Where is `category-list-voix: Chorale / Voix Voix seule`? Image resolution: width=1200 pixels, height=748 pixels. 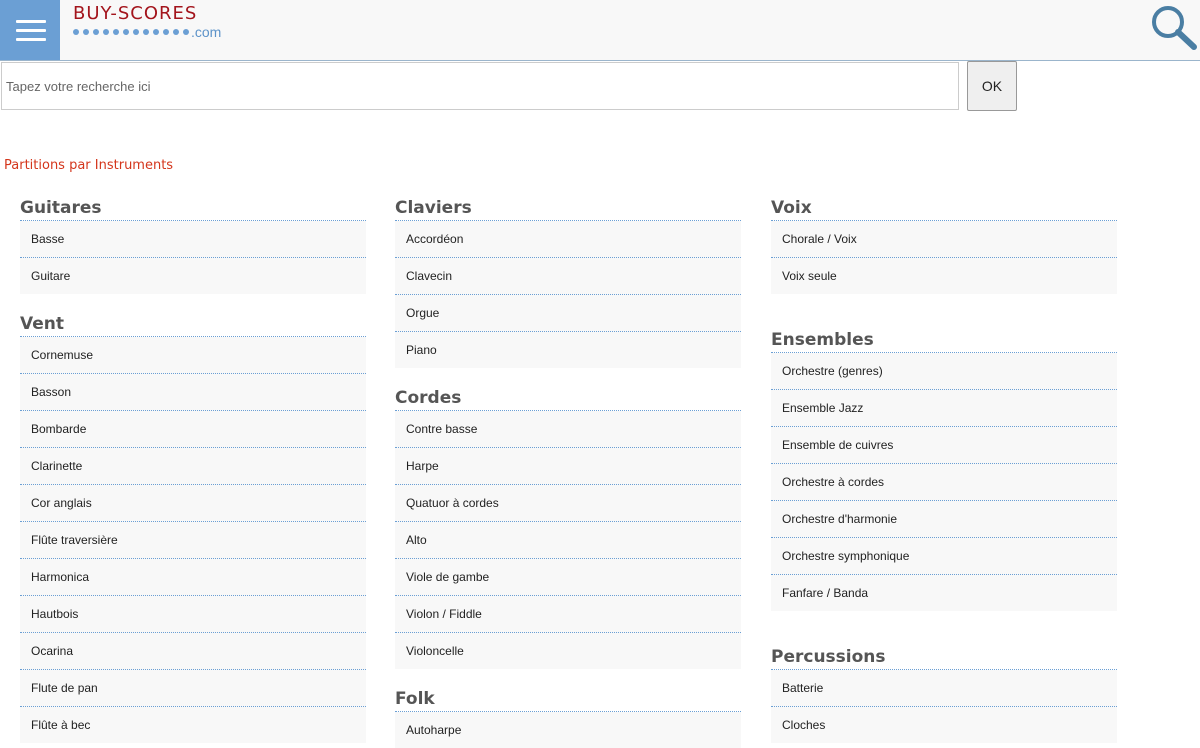 category-list-voix: Chorale / Voix Voix seule is located at coordinates (944, 257).